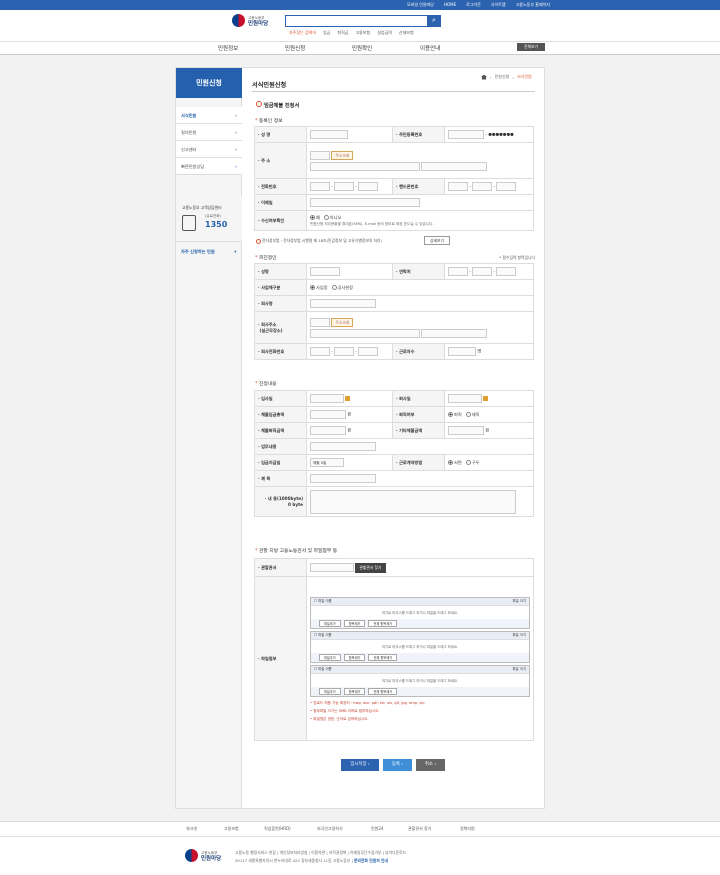  I want to click on company-address-field, so click(365, 333).